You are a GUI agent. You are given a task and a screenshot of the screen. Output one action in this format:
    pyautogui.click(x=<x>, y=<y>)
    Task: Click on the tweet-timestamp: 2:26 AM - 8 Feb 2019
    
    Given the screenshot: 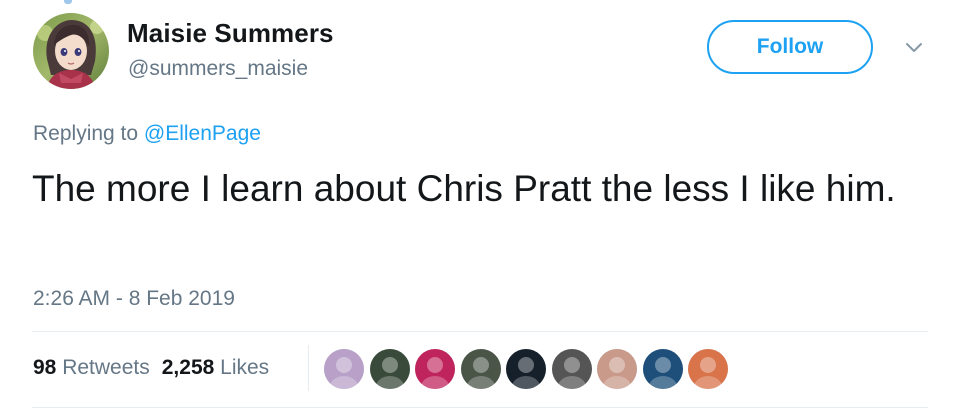 What is the action you would take?
    pyautogui.click(x=134, y=299)
    